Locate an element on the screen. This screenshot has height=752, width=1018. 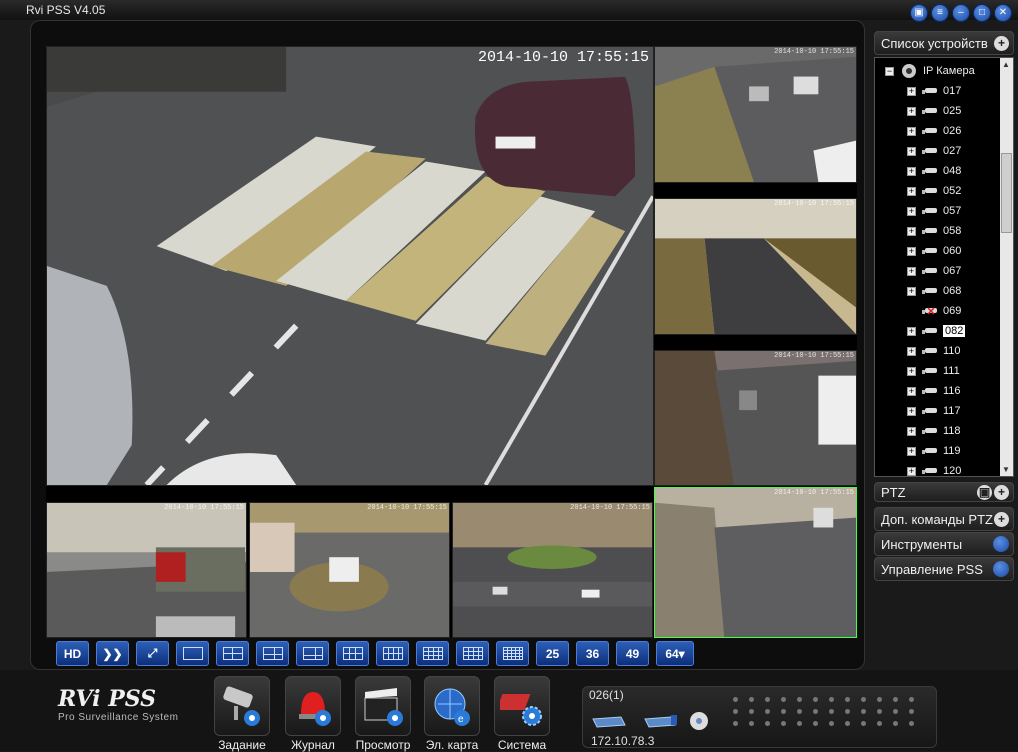
list-icon: ≡ is located at coordinates (940, 13).